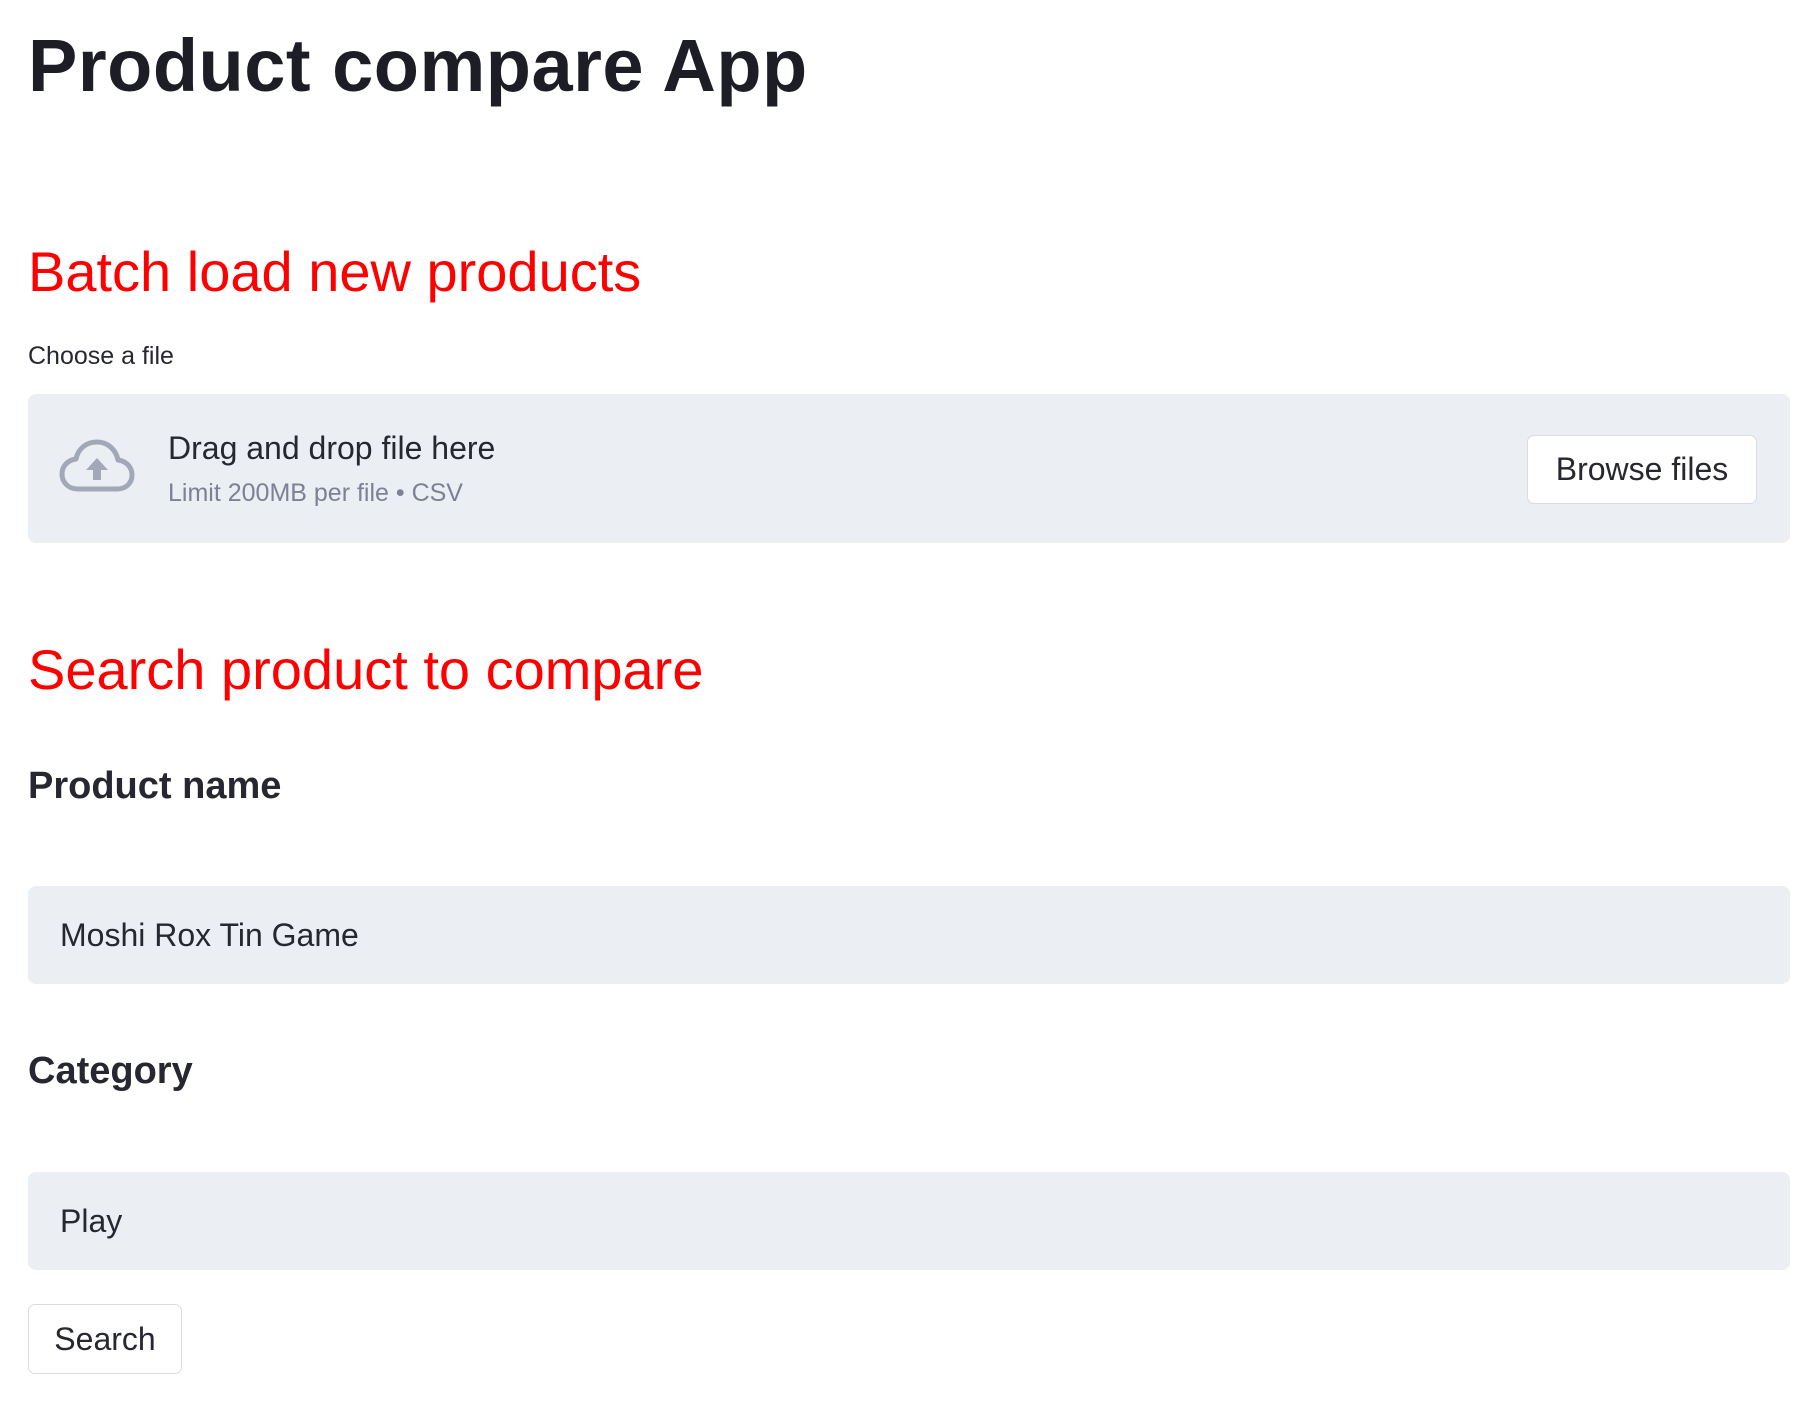 This screenshot has height=1418, width=1820. What do you see at coordinates (909, 935) in the screenshot?
I see `product-name-input` at bounding box center [909, 935].